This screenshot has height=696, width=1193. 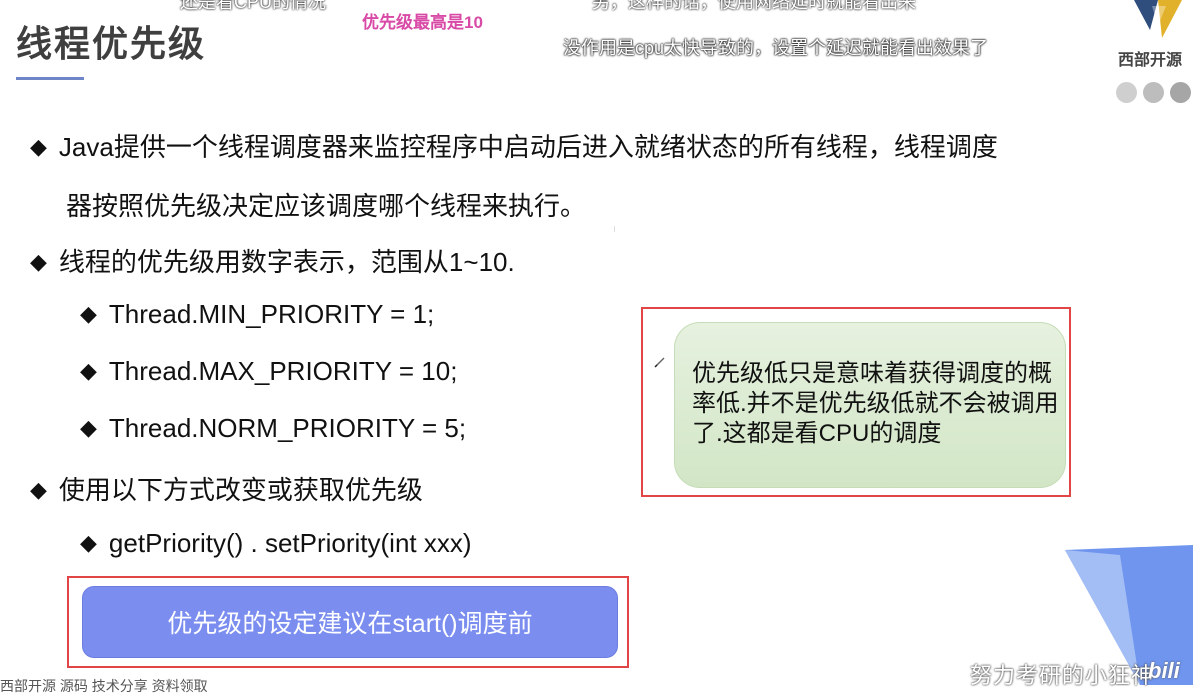 I want to click on bullet-scheduler: ◆ Java提供一个线程调度器来监控程序中启动后进入就绪状态的所有线程，线程调度, so click(x=514, y=145).